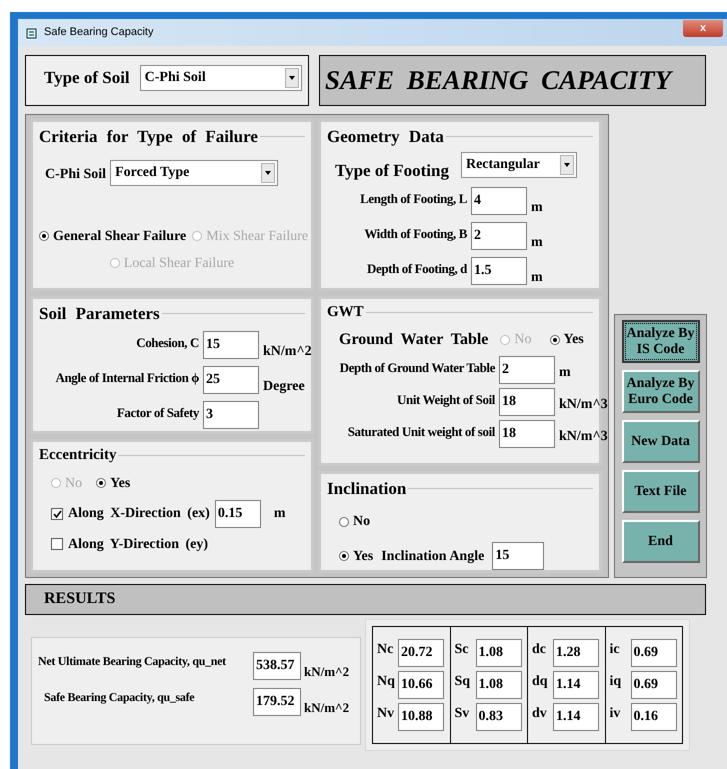  What do you see at coordinates (421, 717) in the screenshot?
I see `input-field: 10.88` at bounding box center [421, 717].